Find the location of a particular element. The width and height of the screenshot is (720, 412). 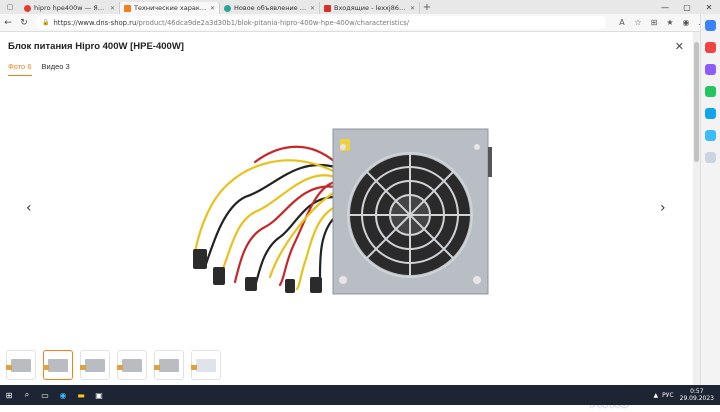

page-scrollbar is located at coordinates (696, 208).